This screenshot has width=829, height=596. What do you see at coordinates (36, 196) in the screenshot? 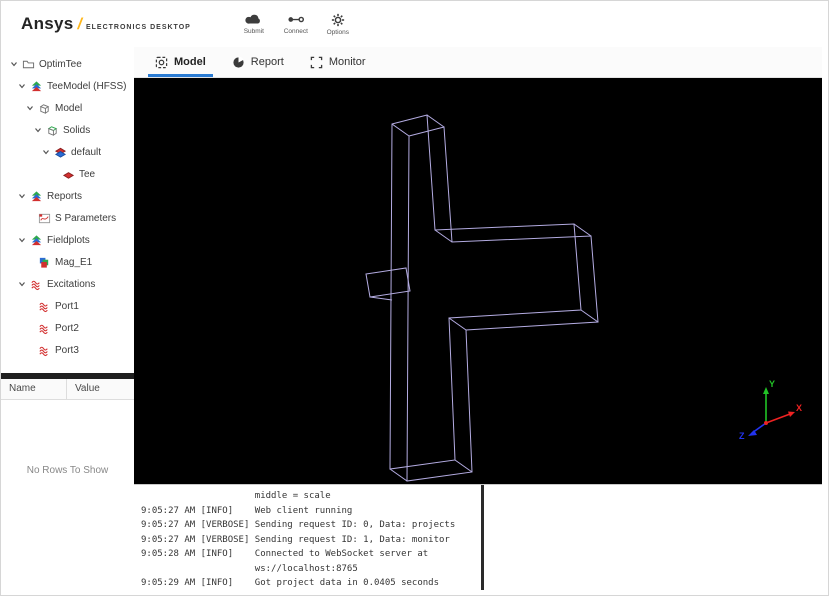
I see `reports-icon` at bounding box center [36, 196].